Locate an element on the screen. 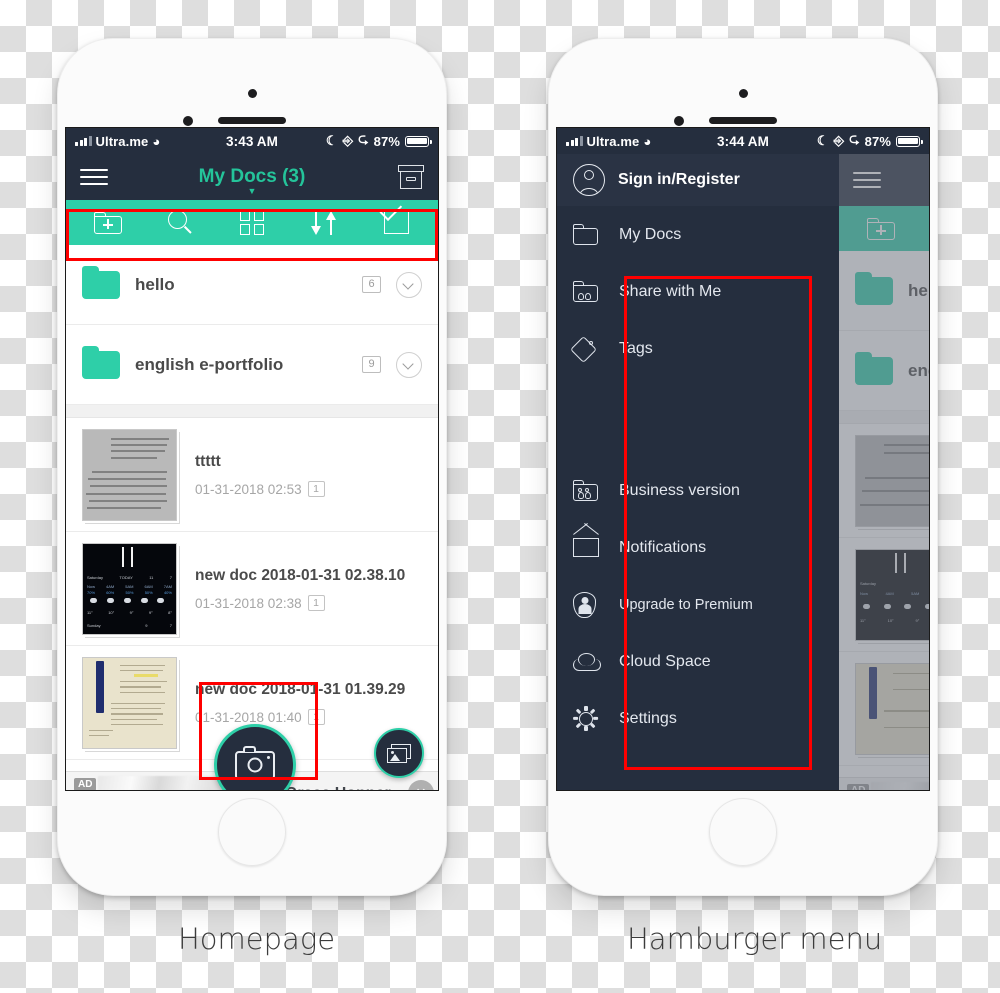 The height and width of the screenshot is (993, 1000). menu-item-business-version: Business version is located at coordinates (698, 490).